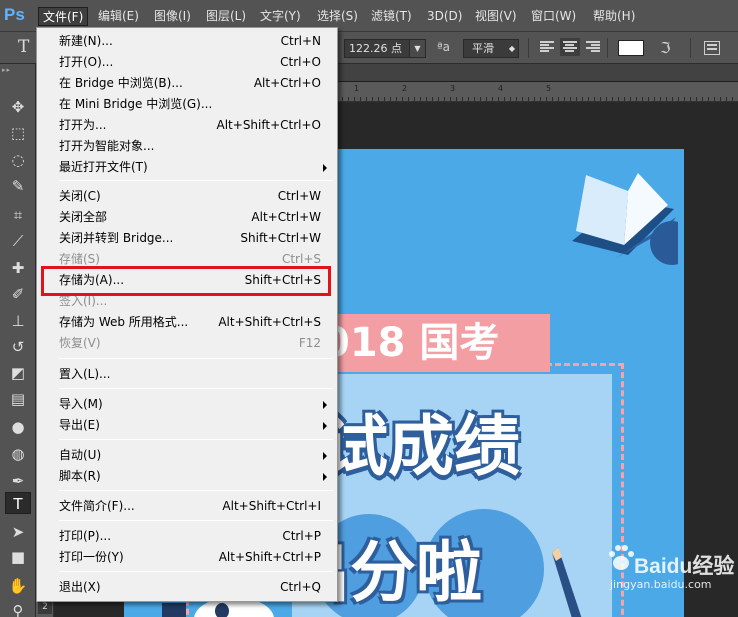 This screenshot has height=617, width=738. Describe the element at coordinates (18, 268) in the screenshot. I see `healing-brush-icon: ✚` at that location.